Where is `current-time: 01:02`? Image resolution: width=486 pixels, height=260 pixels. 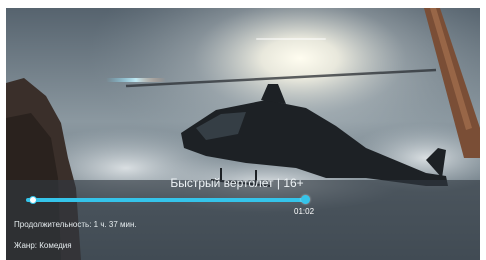
current-time: 01:02 is located at coordinates (304, 211).